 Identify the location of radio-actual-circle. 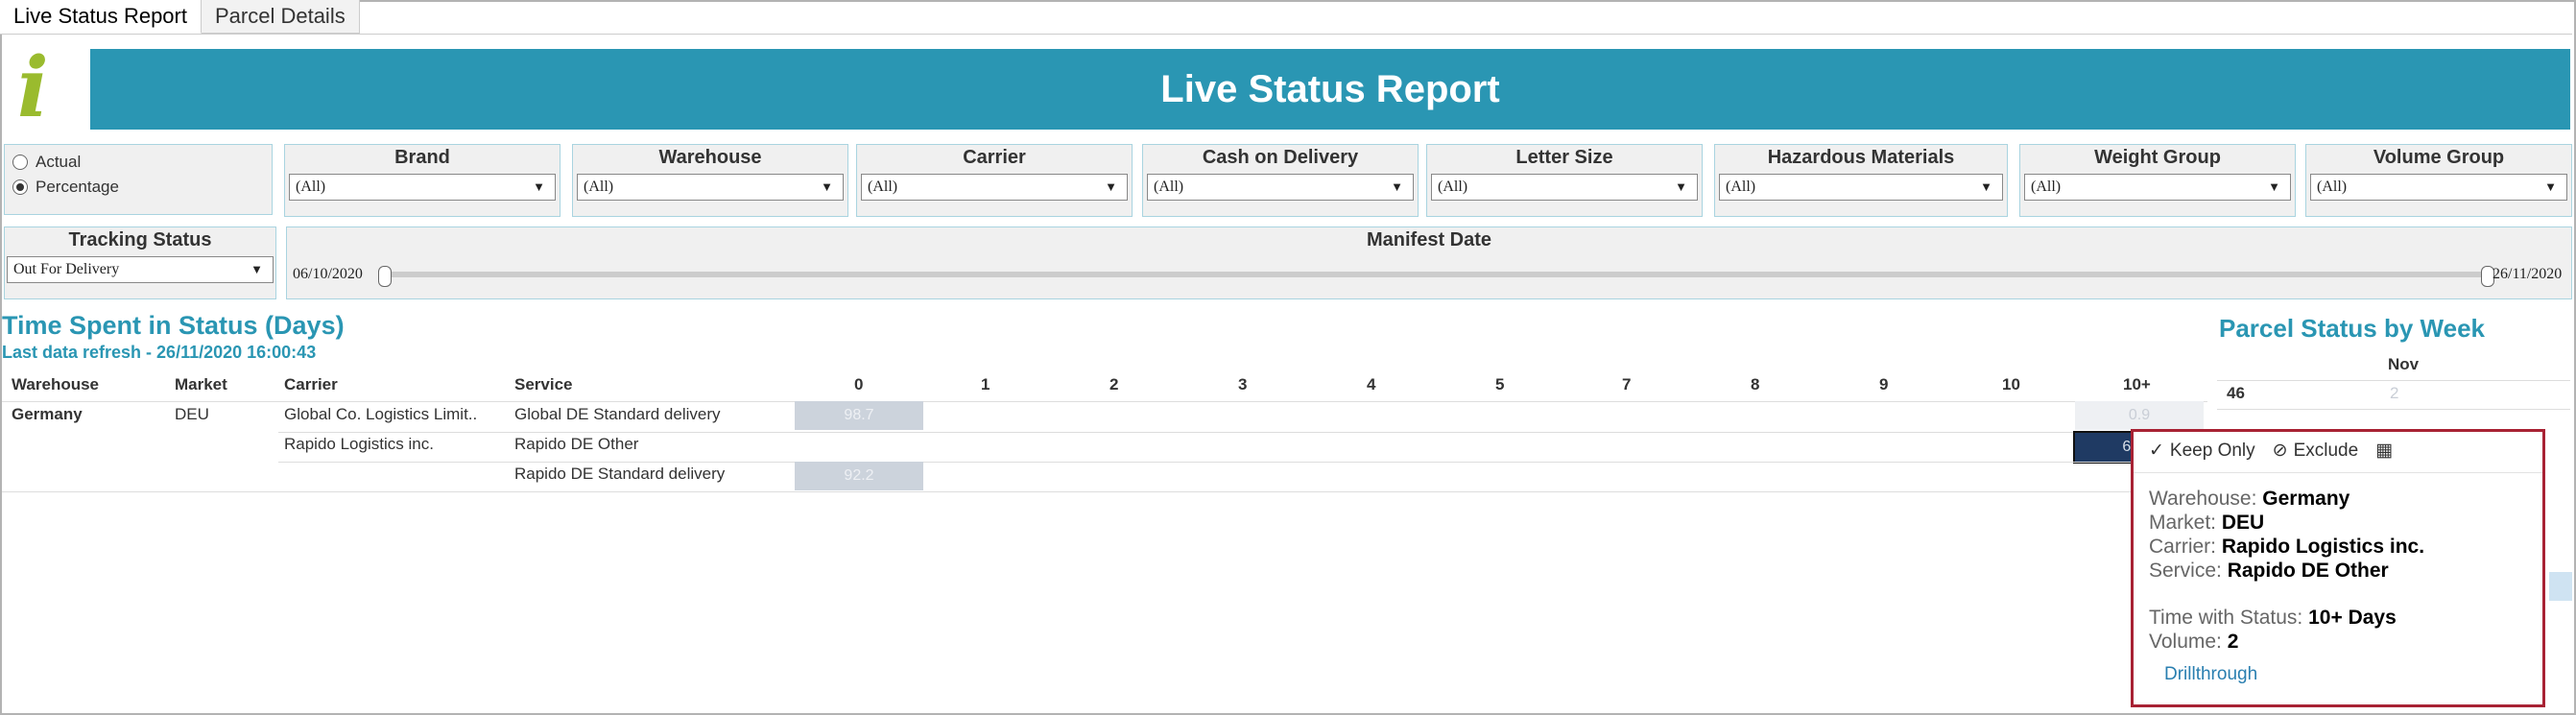
(20, 162).